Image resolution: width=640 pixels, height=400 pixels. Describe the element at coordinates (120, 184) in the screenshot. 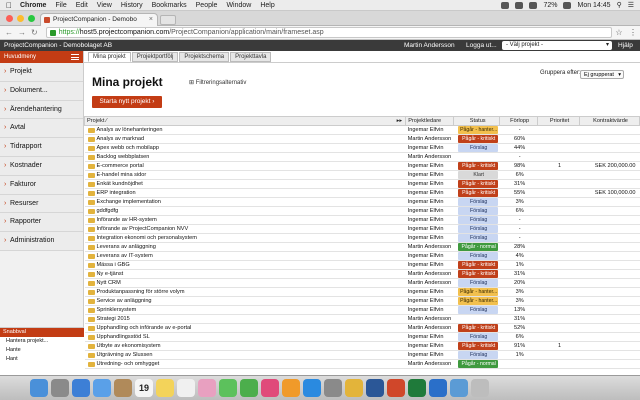

I see `project-name: Enkät kundnöjdhet` at that location.